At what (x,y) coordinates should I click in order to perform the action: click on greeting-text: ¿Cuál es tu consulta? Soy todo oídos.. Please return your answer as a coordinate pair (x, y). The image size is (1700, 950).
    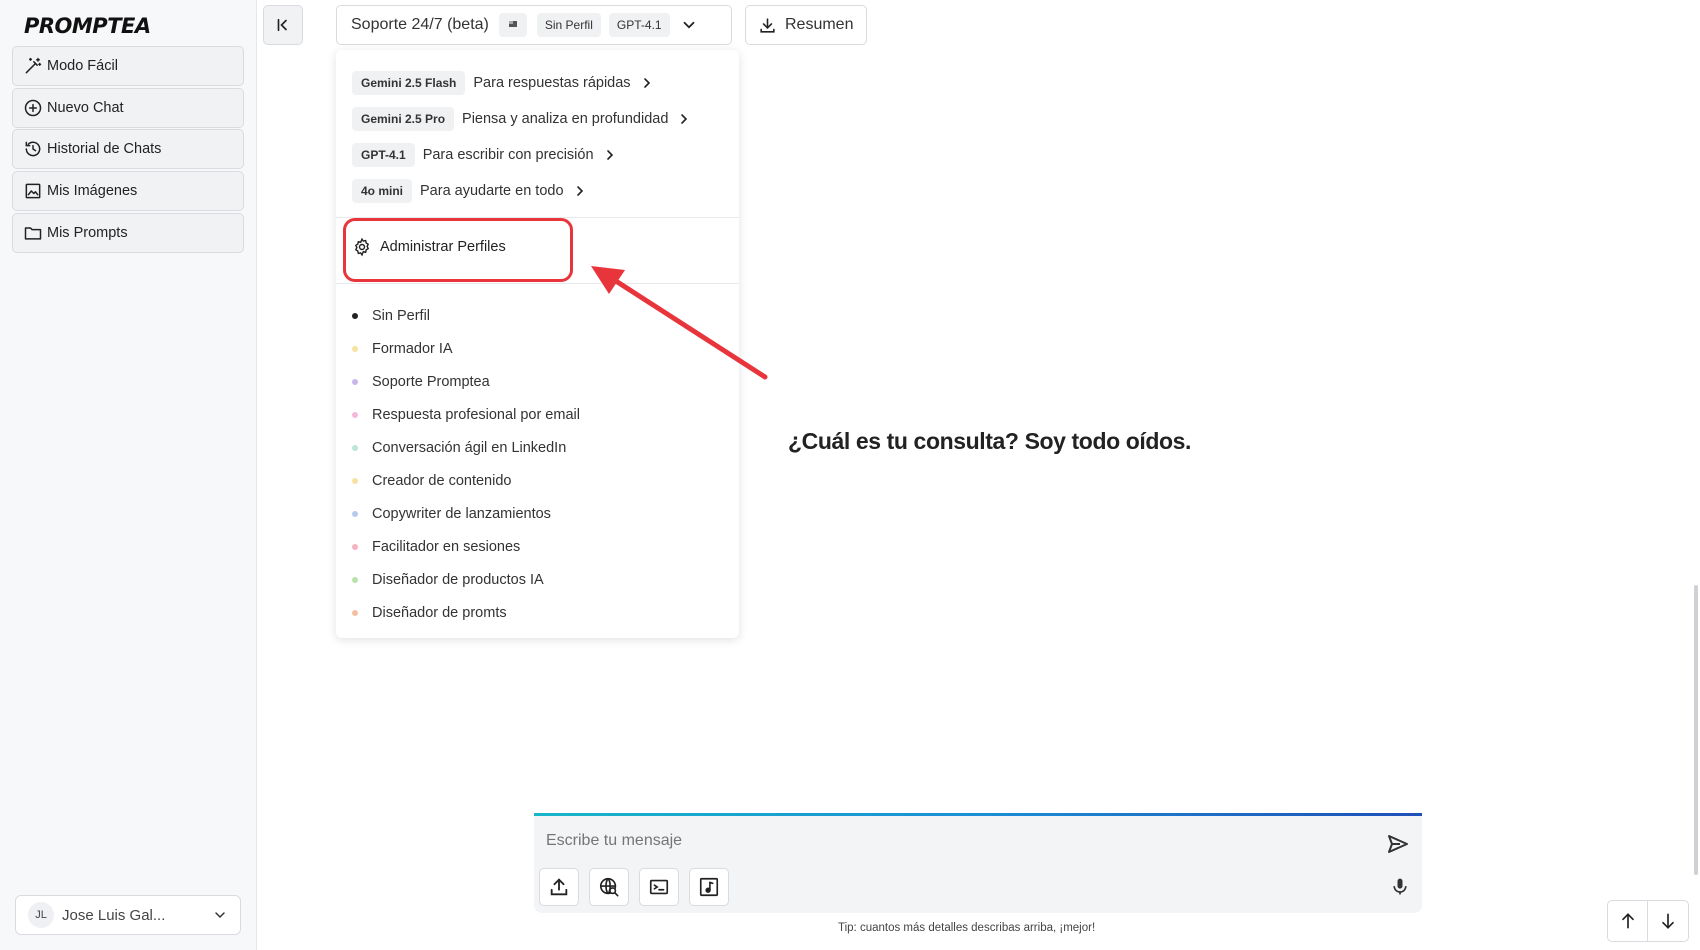
    Looking at the image, I should click on (990, 441).